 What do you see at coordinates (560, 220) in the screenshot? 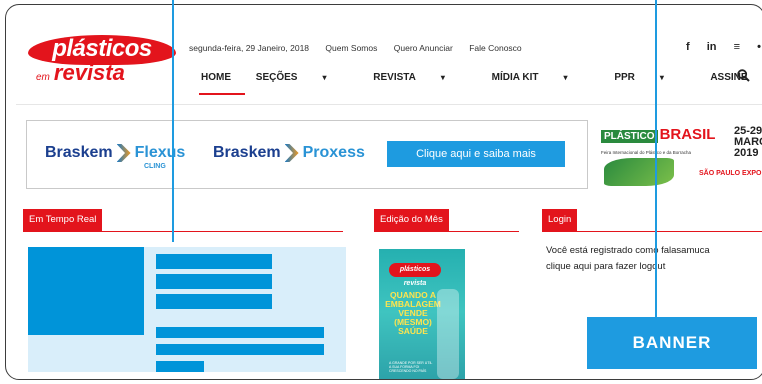
I see `section-login-title: Login` at bounding box center [560, 220].